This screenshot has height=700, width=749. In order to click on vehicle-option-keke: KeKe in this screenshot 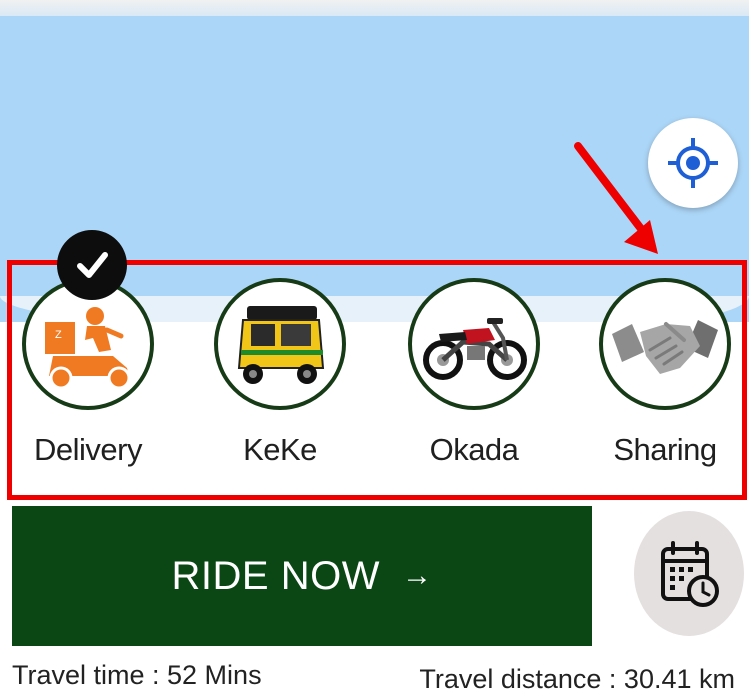, I will do `click(280, 373)`.